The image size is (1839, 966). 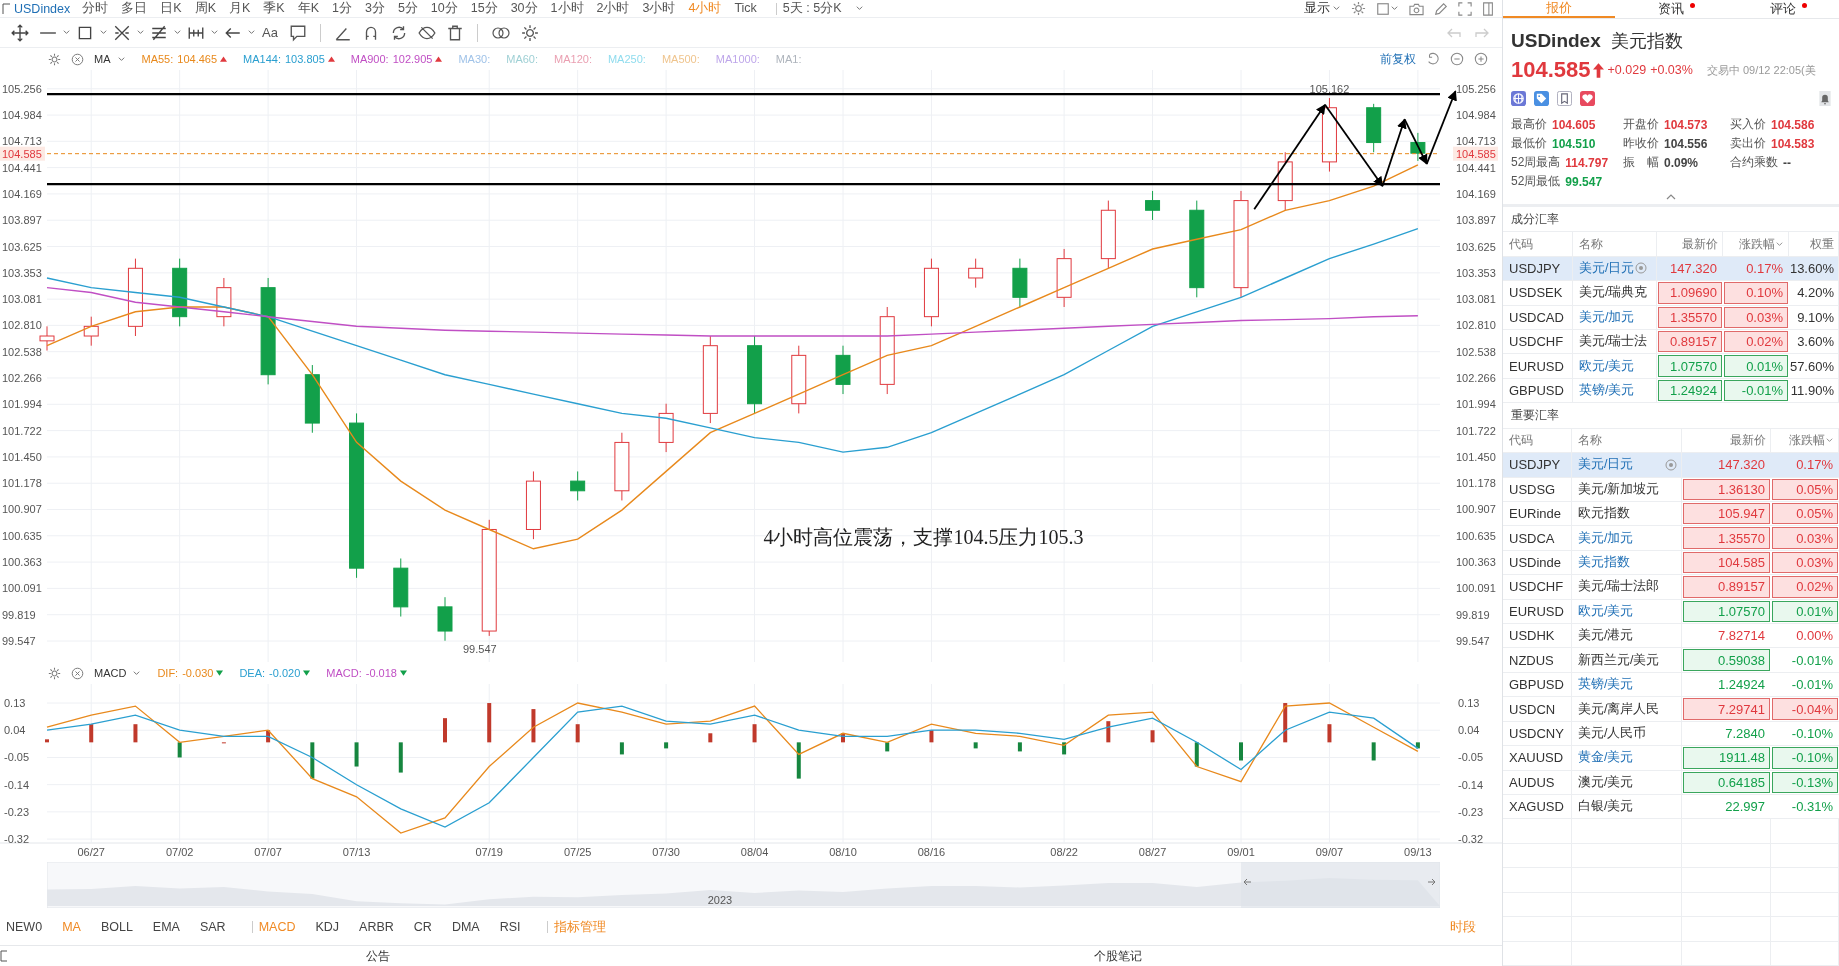 I want to click on pencil-icon, so click(x=1441, y=8).